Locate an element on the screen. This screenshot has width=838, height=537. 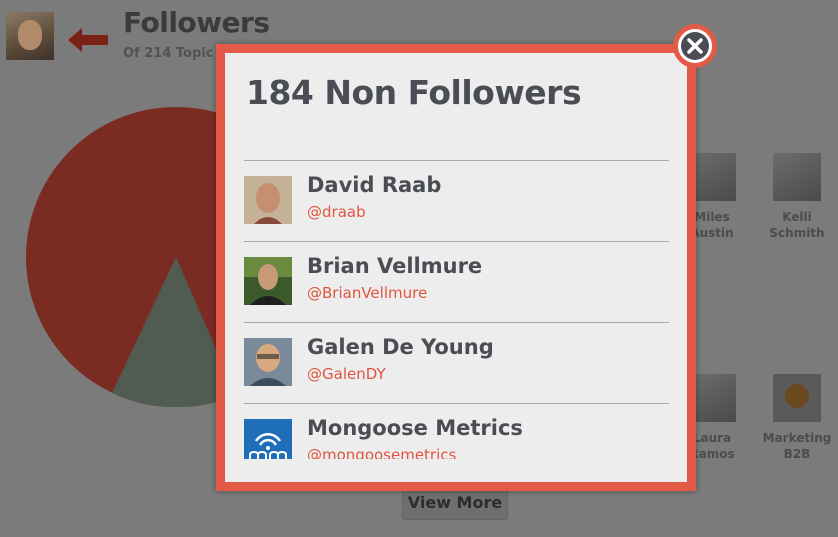
person-card: Marketing B2B is located at coordinates (797, 418).